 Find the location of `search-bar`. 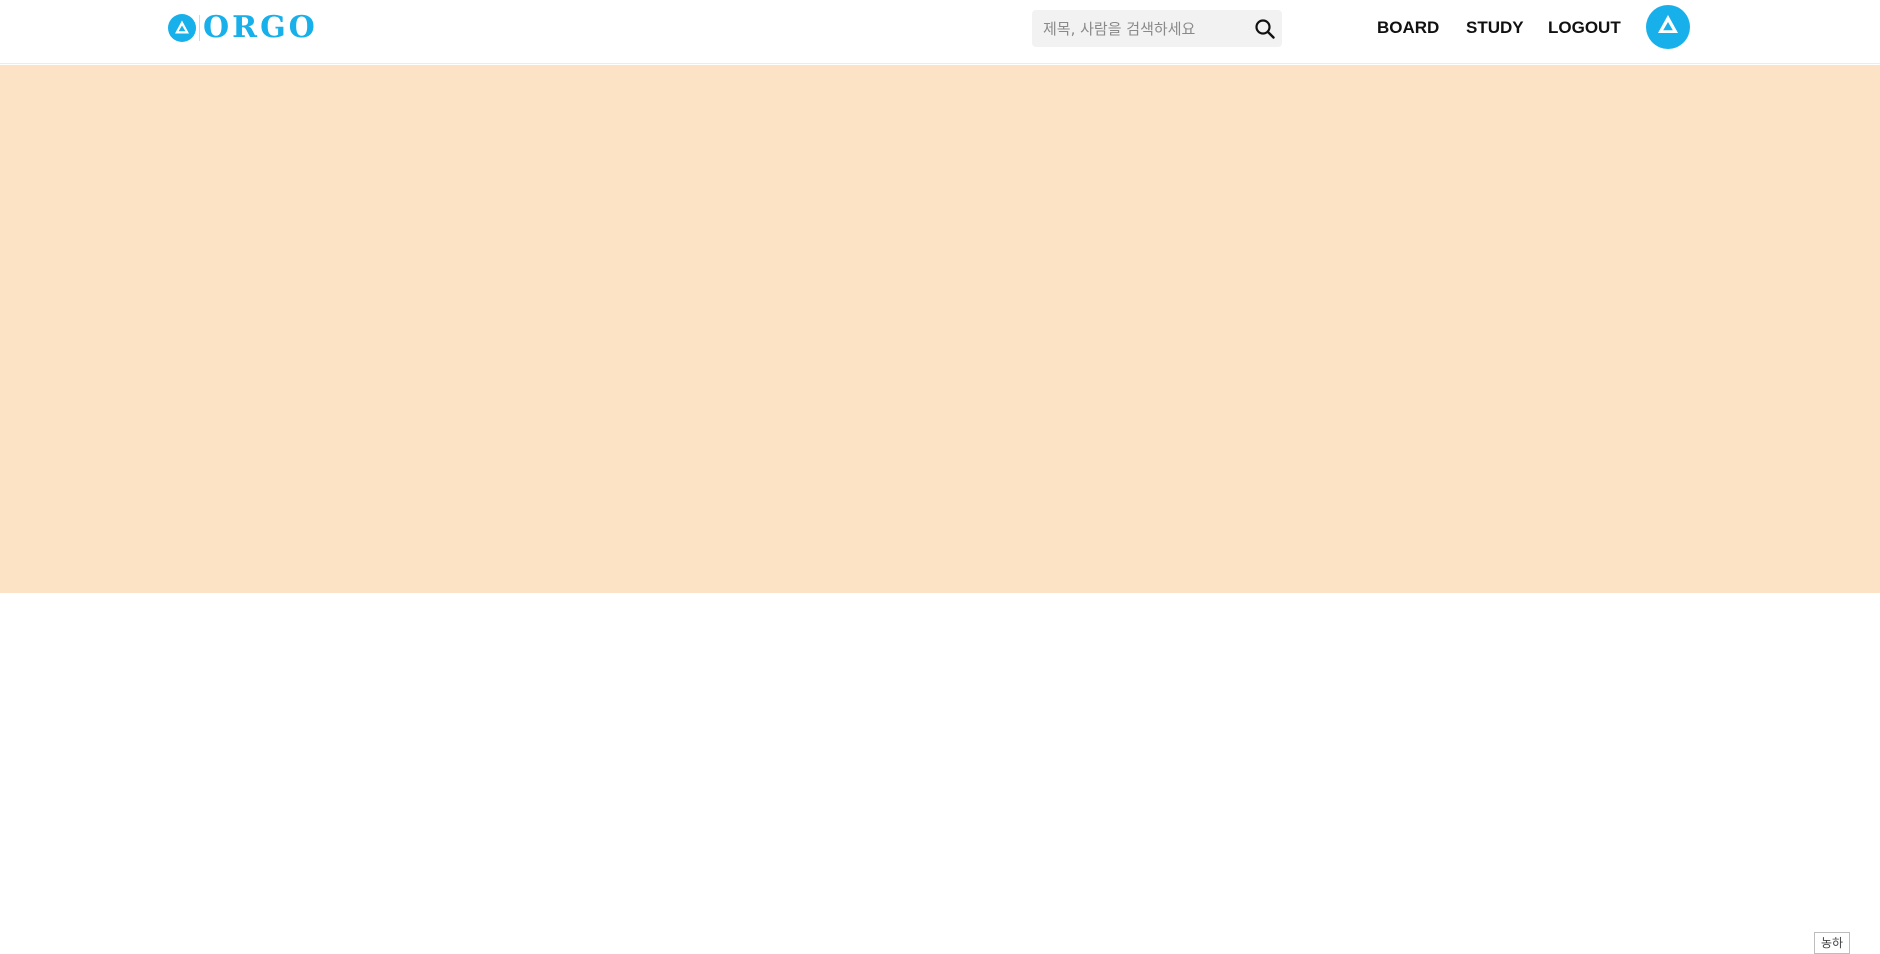

search-bar is located at coordinates (1157, 28).